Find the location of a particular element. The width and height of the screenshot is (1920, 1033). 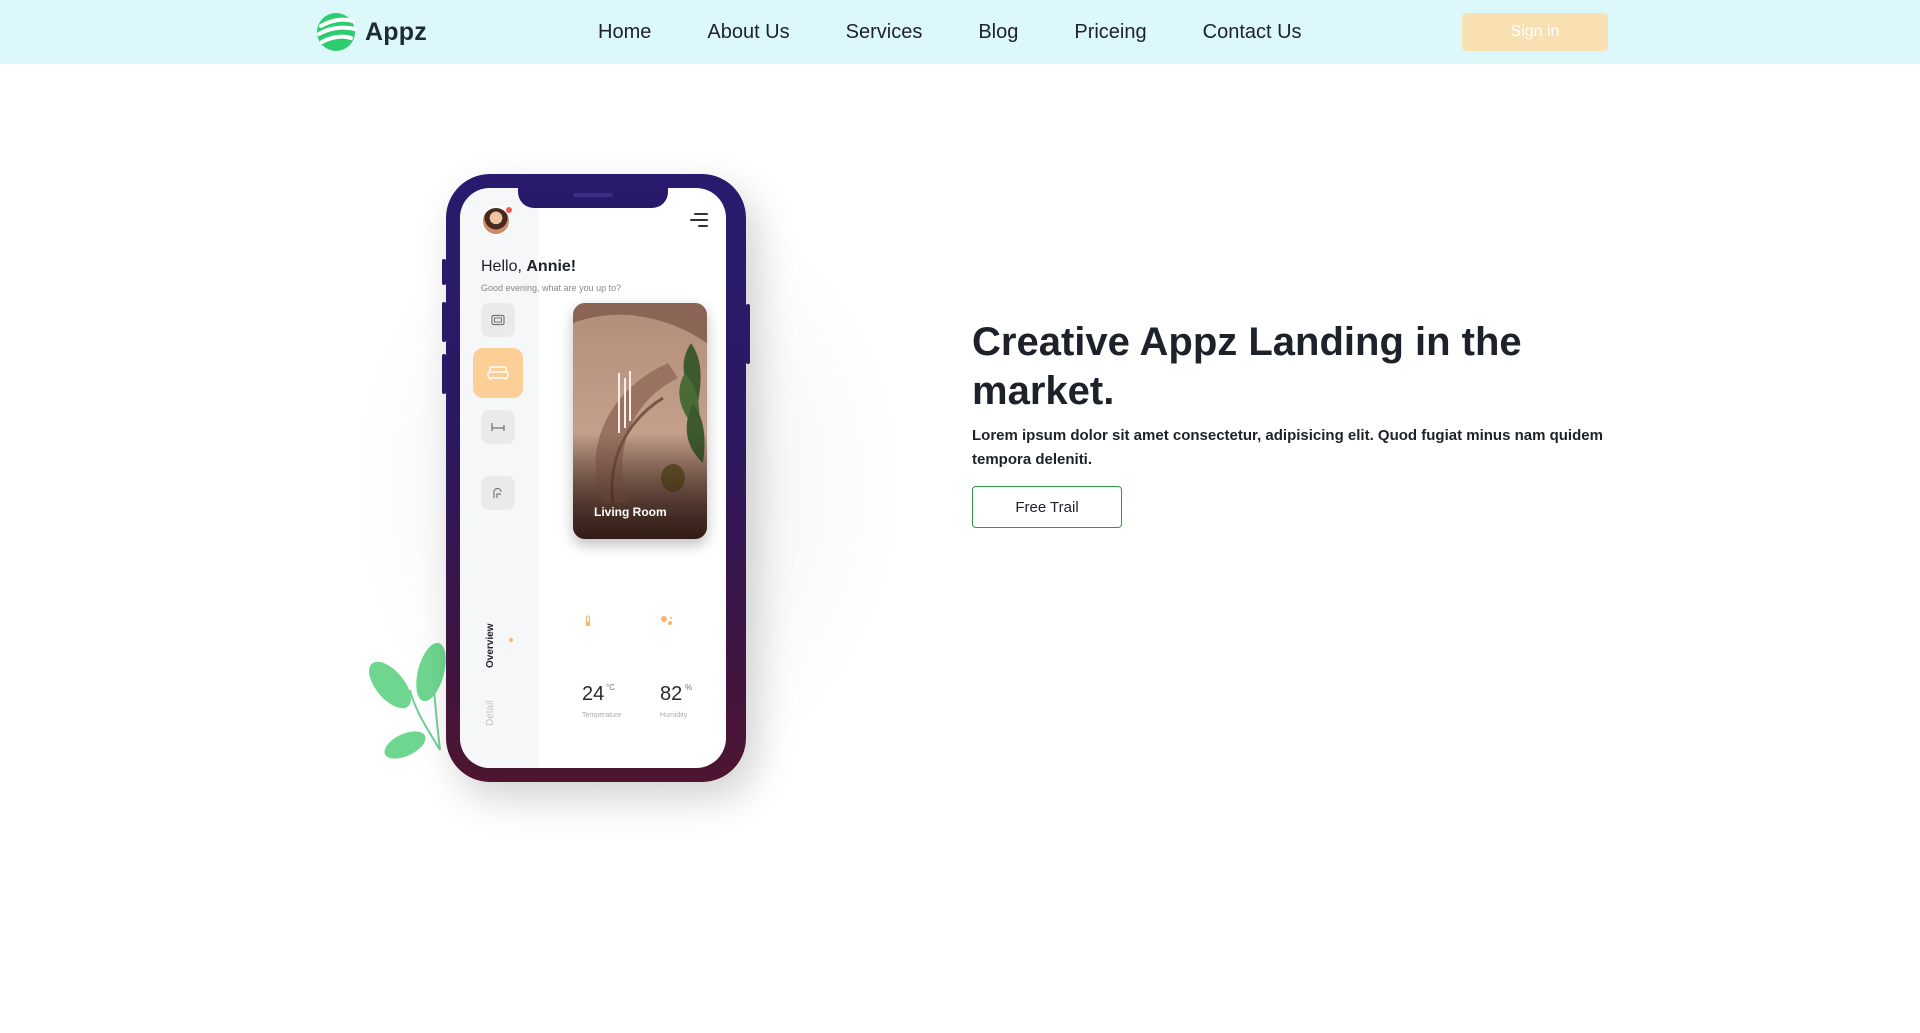

living-room-image is located at coordinates (640, 421).